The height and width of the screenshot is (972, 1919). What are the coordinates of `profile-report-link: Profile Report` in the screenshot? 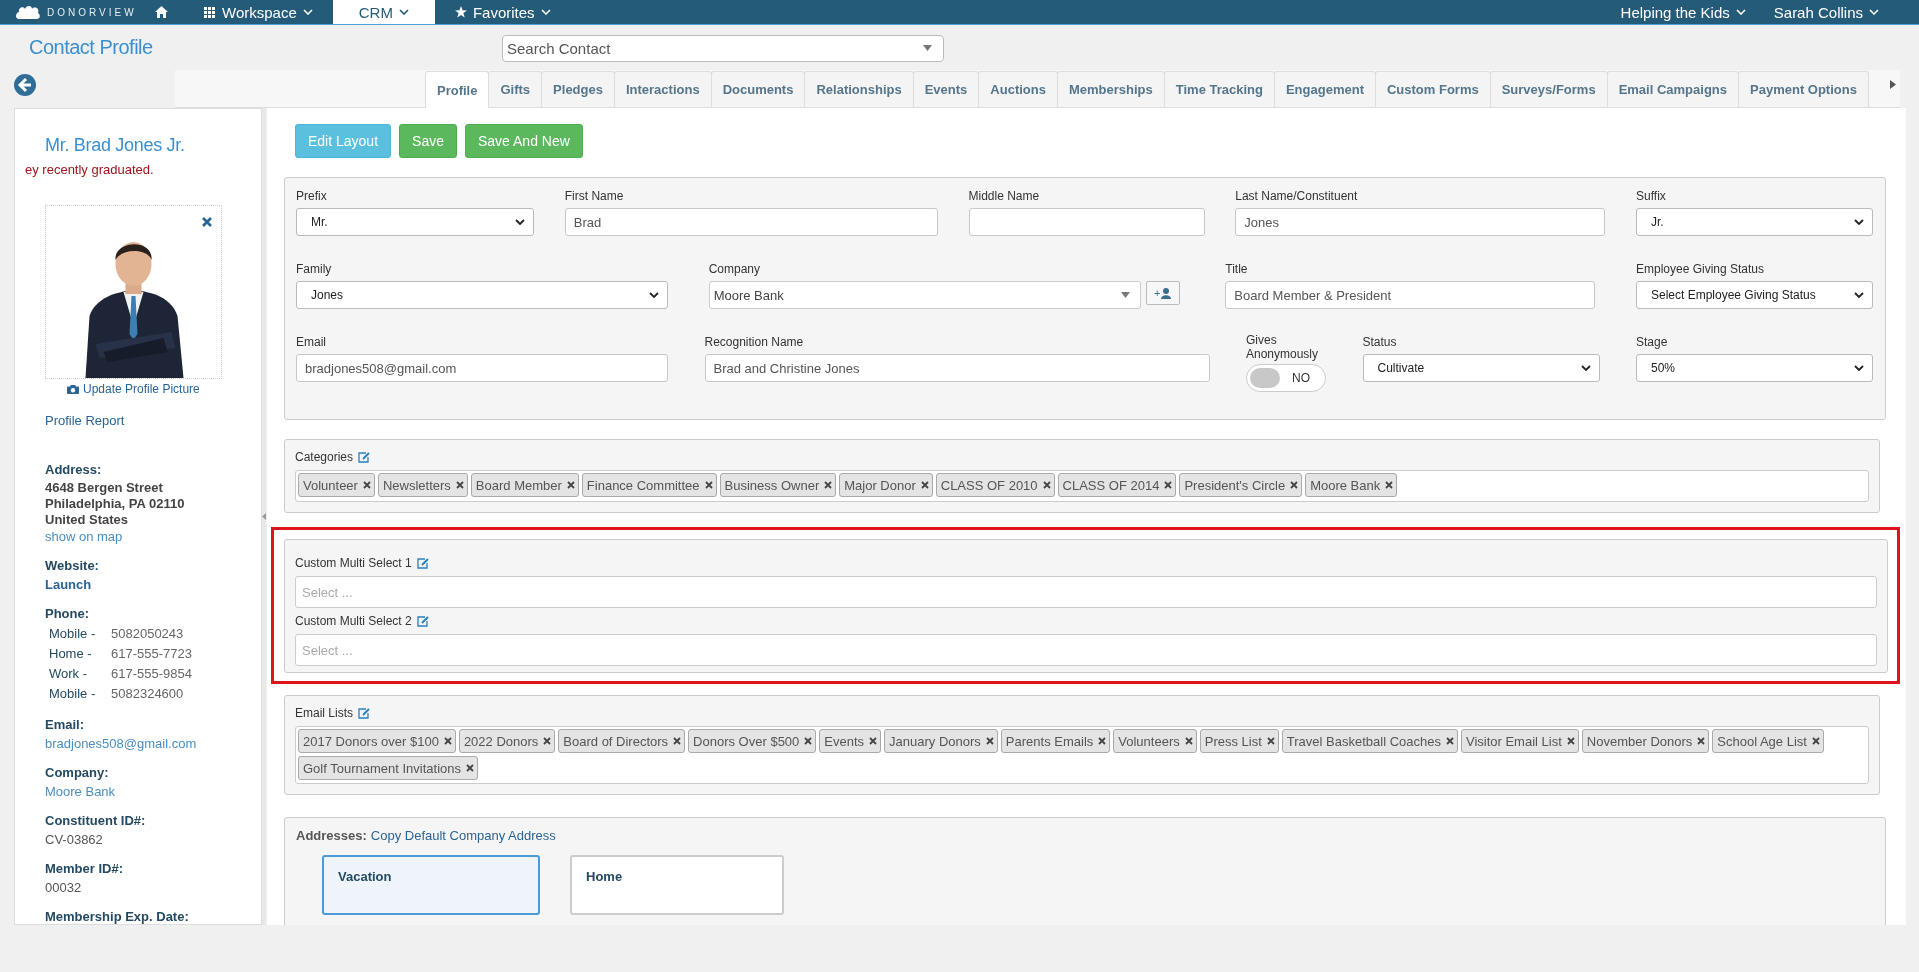 It's located at (153, 420).